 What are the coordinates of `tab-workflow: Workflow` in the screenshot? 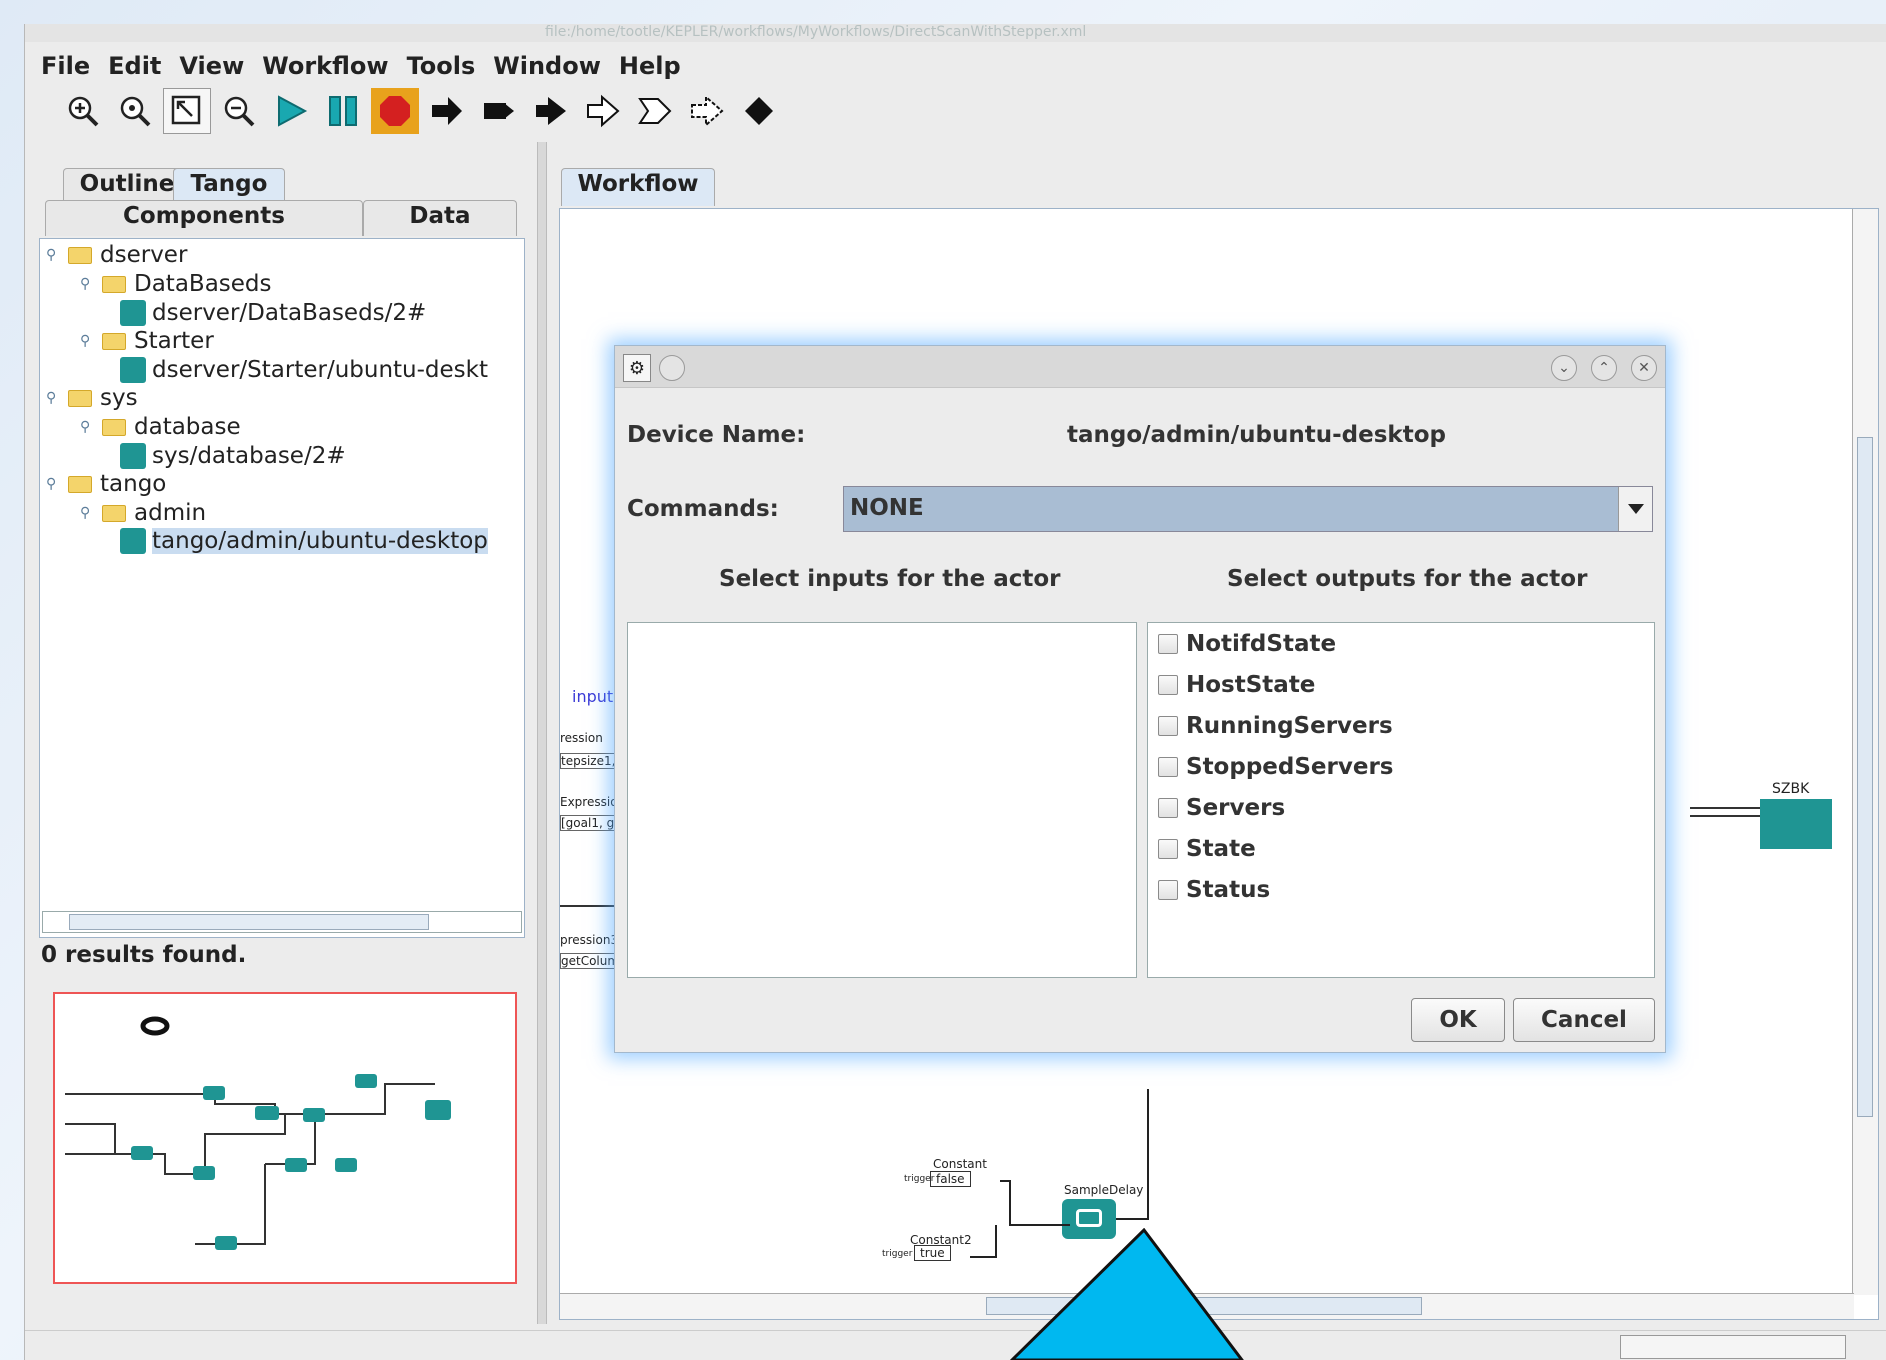 It's located at (638, 187).